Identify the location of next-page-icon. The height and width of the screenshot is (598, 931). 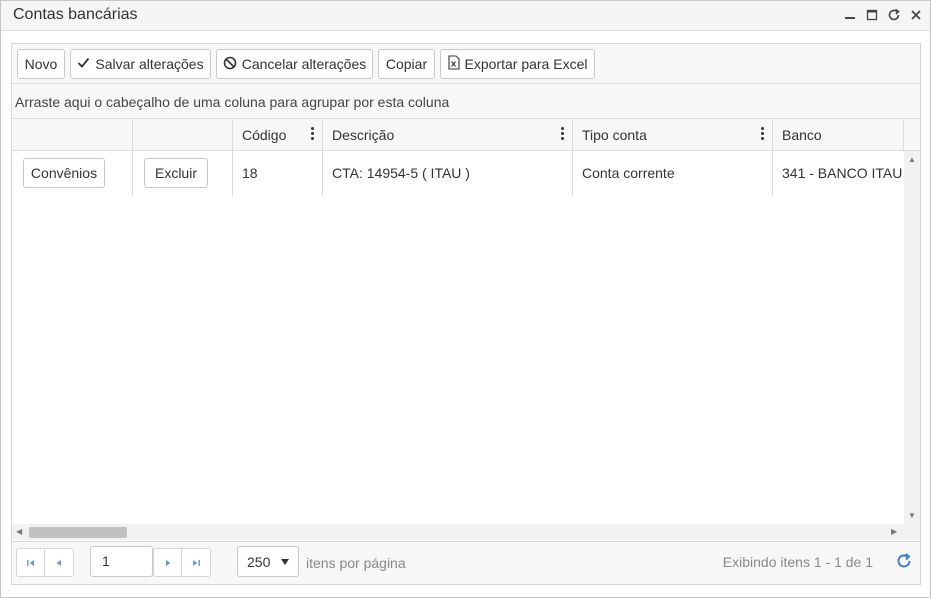
(167, 562).